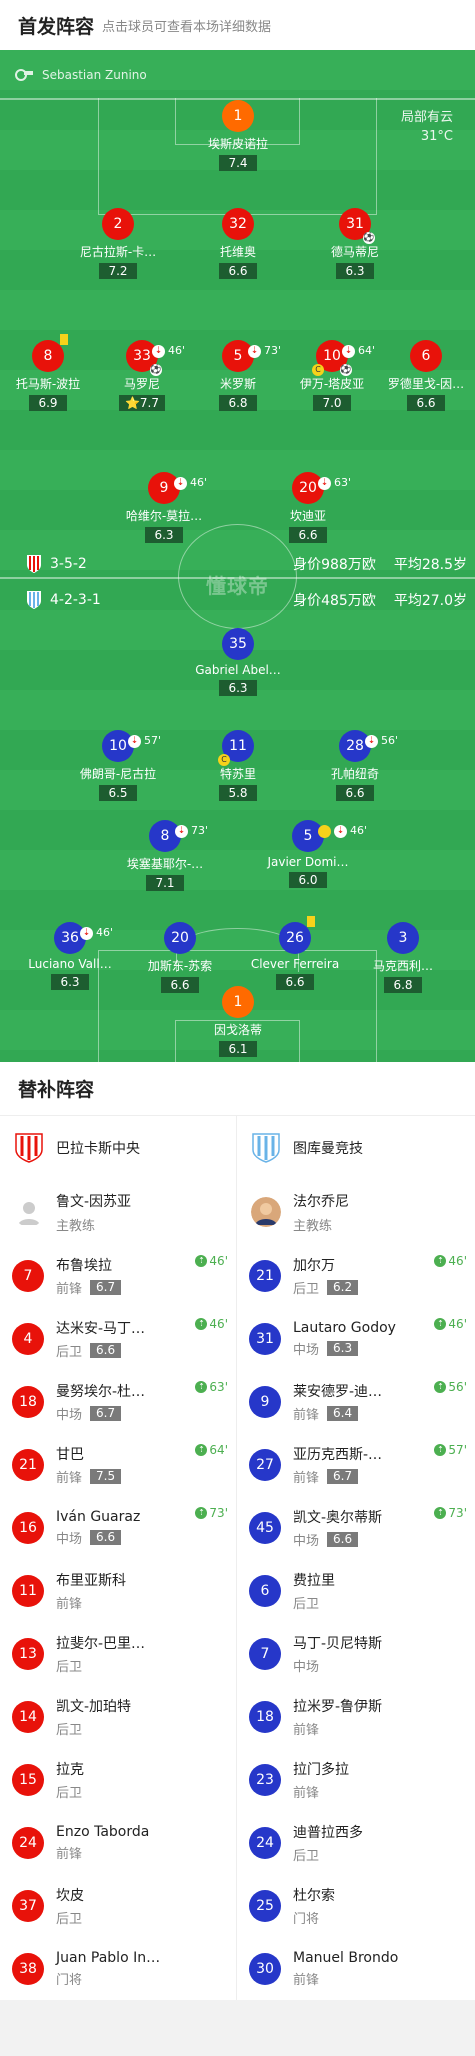 The height and width of the screenshot is (2056, 475). What do you see at coordinates (356, 1779) in the screenshot?
I see `bench-player: 23 拉门多拉 前锋` at bounding box center [356, 1779].